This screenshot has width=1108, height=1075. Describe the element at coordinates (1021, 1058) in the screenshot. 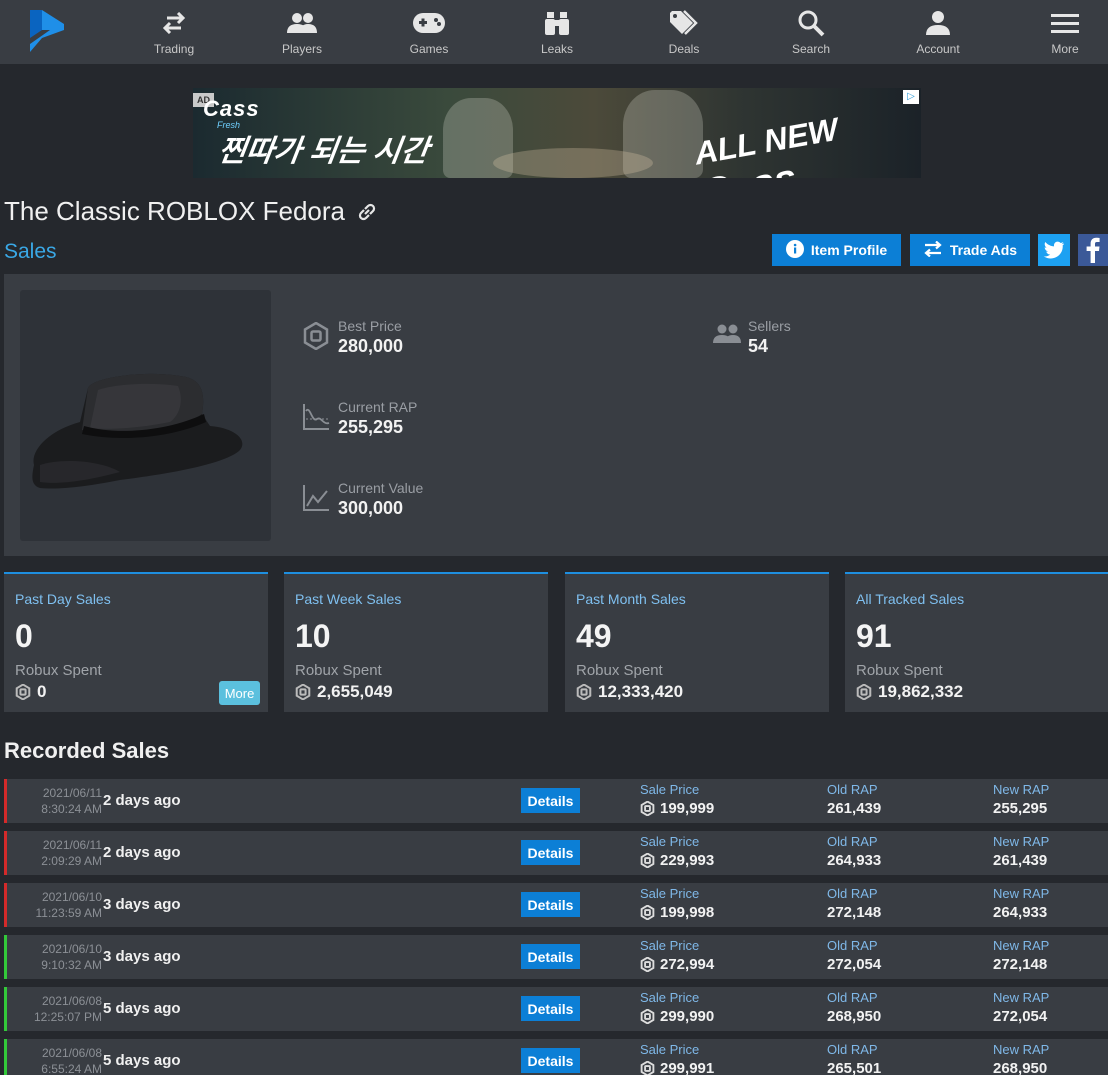

I see `new-rap-col: New RAP 268,950` at that location.